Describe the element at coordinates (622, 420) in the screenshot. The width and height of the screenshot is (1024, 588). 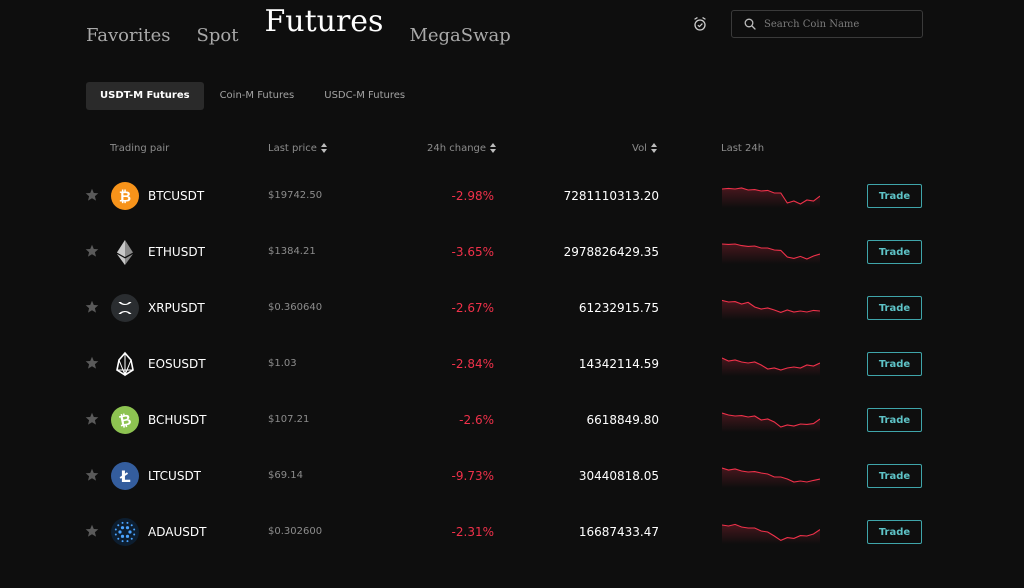
I see `volume: 6618849.80` at that location.